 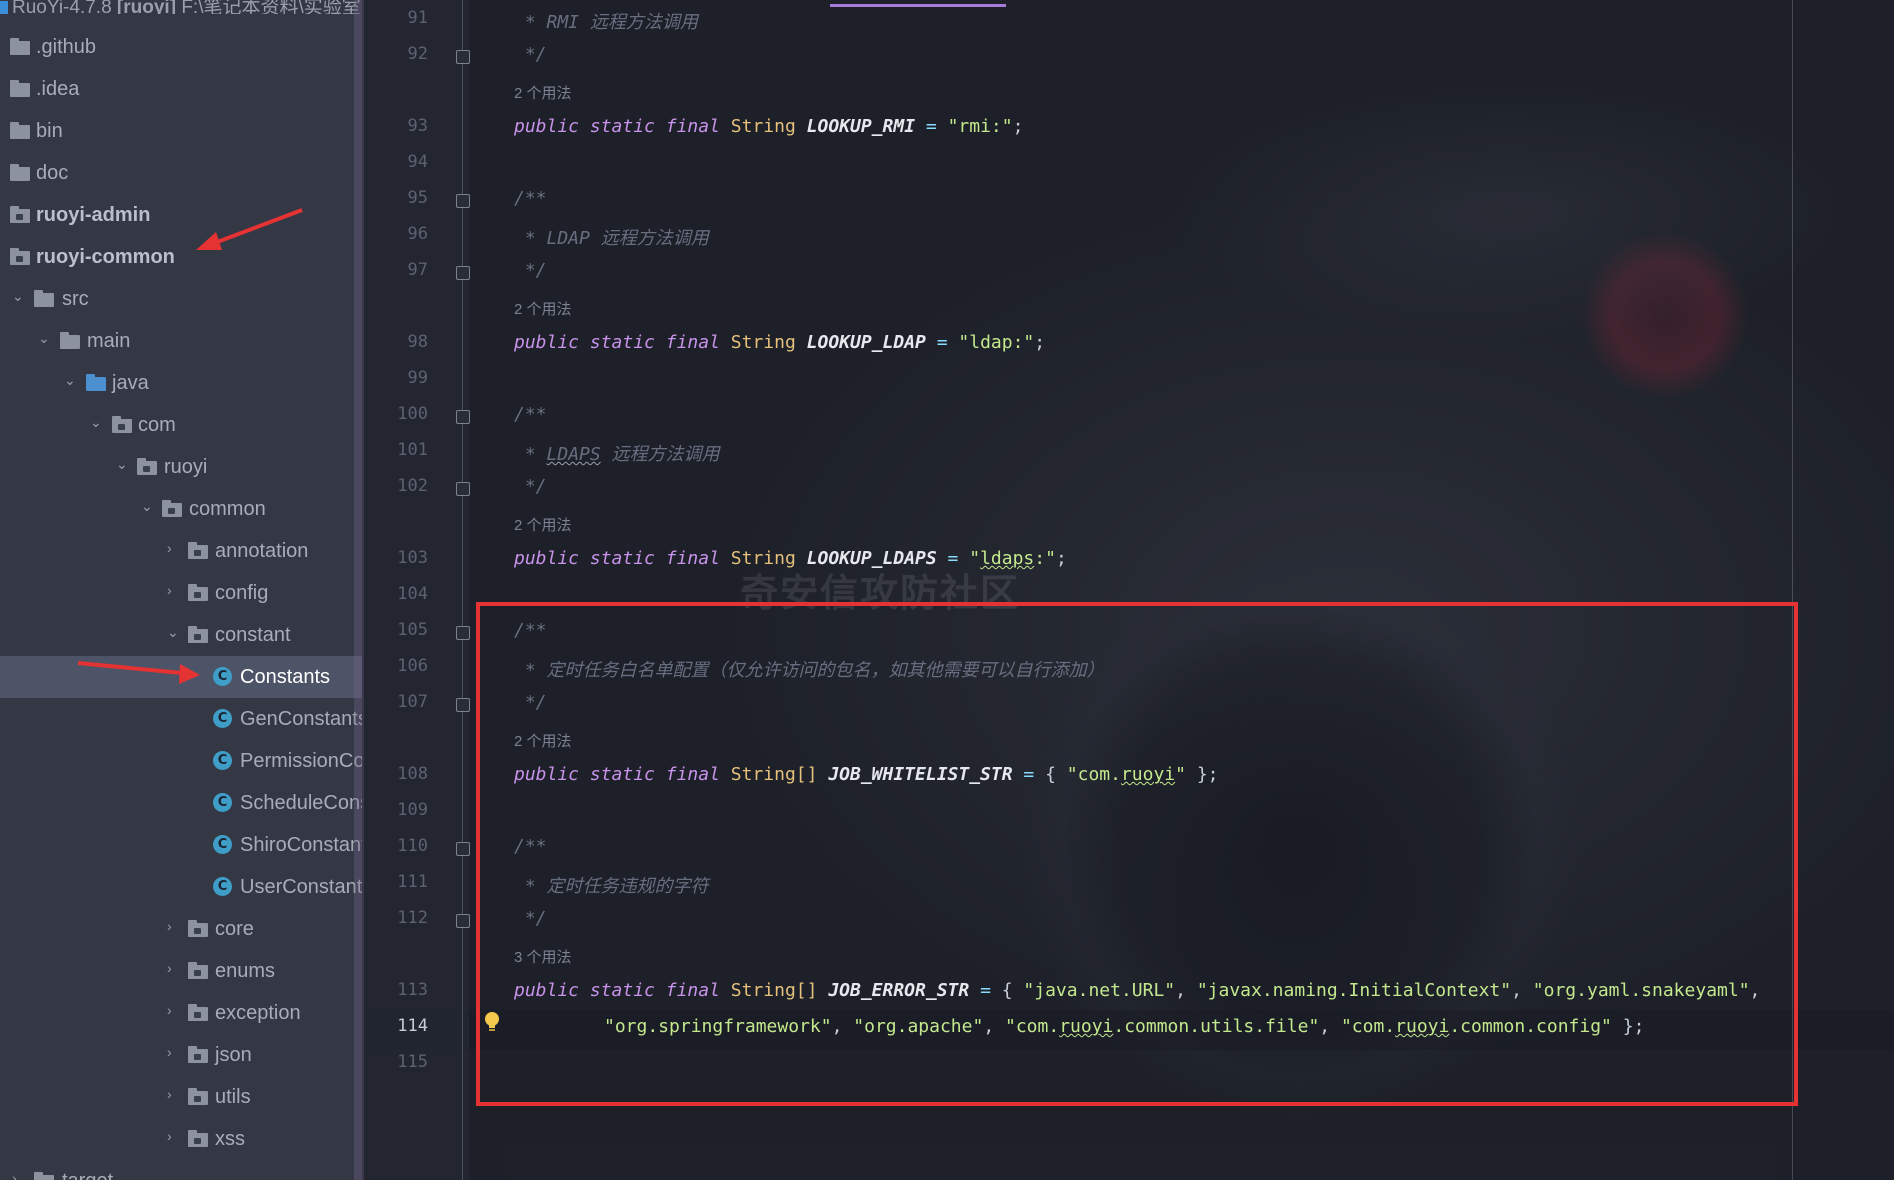 What do you see at coordinates (190, 446) in the screenshot?
I see `annotation-arrows` at bounding box center [190, 446].